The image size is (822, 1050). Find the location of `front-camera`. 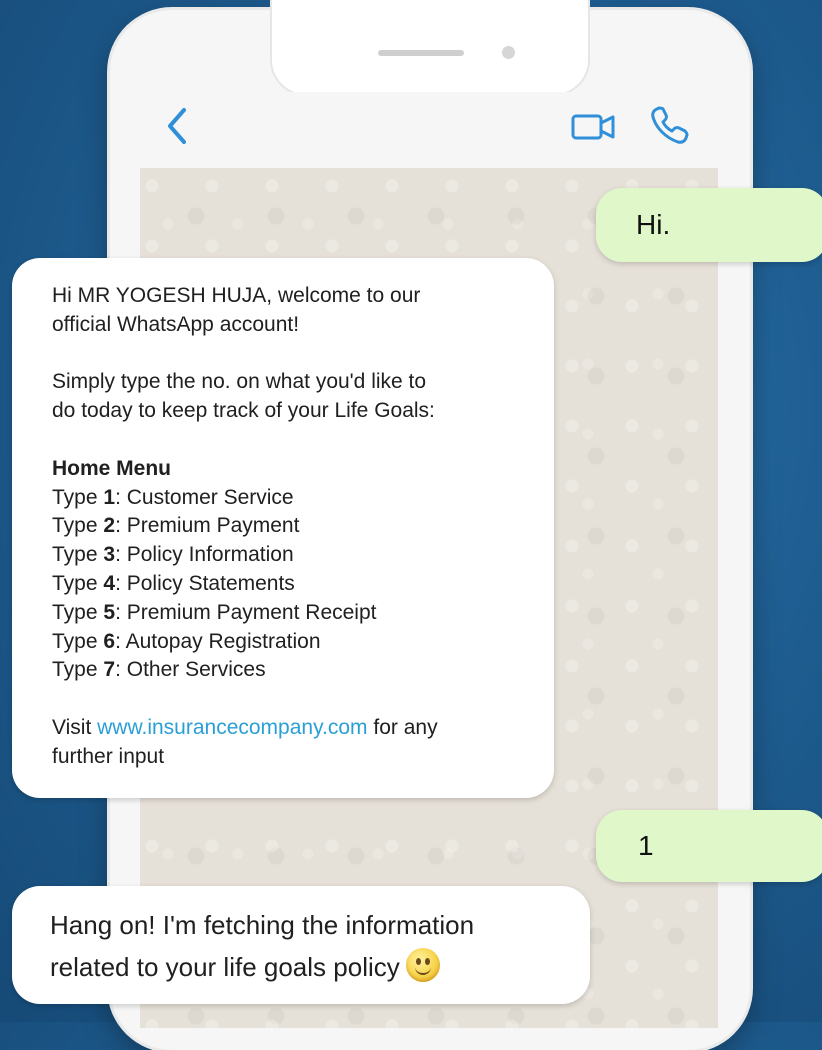

front-camera is located at coordinates (508, 52).